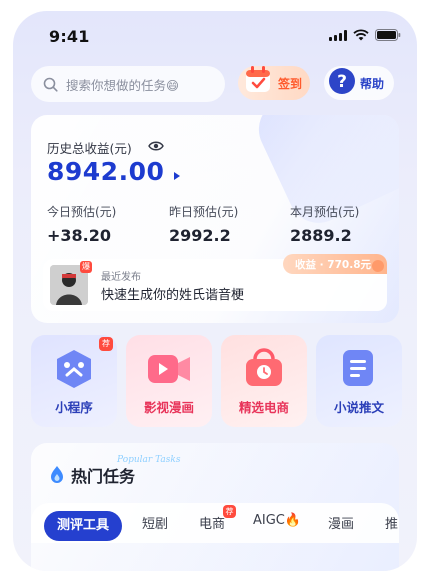  I want to click on signal-icon, so click(338, 35).